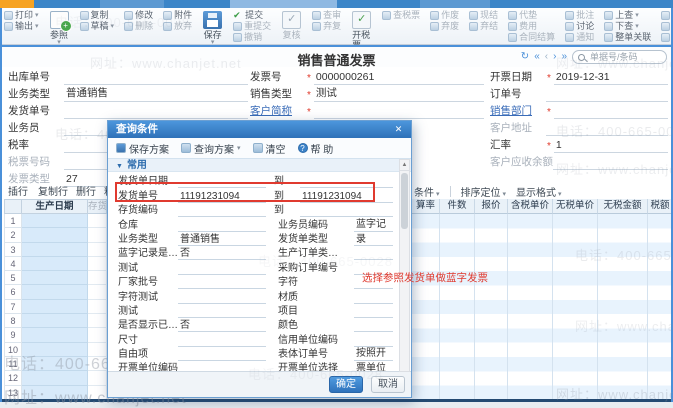 Image resolution: width=673 pixels, height=408 pixels. Describe the element at coordinates (13, 364) in the screenshot. I see `row-number: 11` at that location.